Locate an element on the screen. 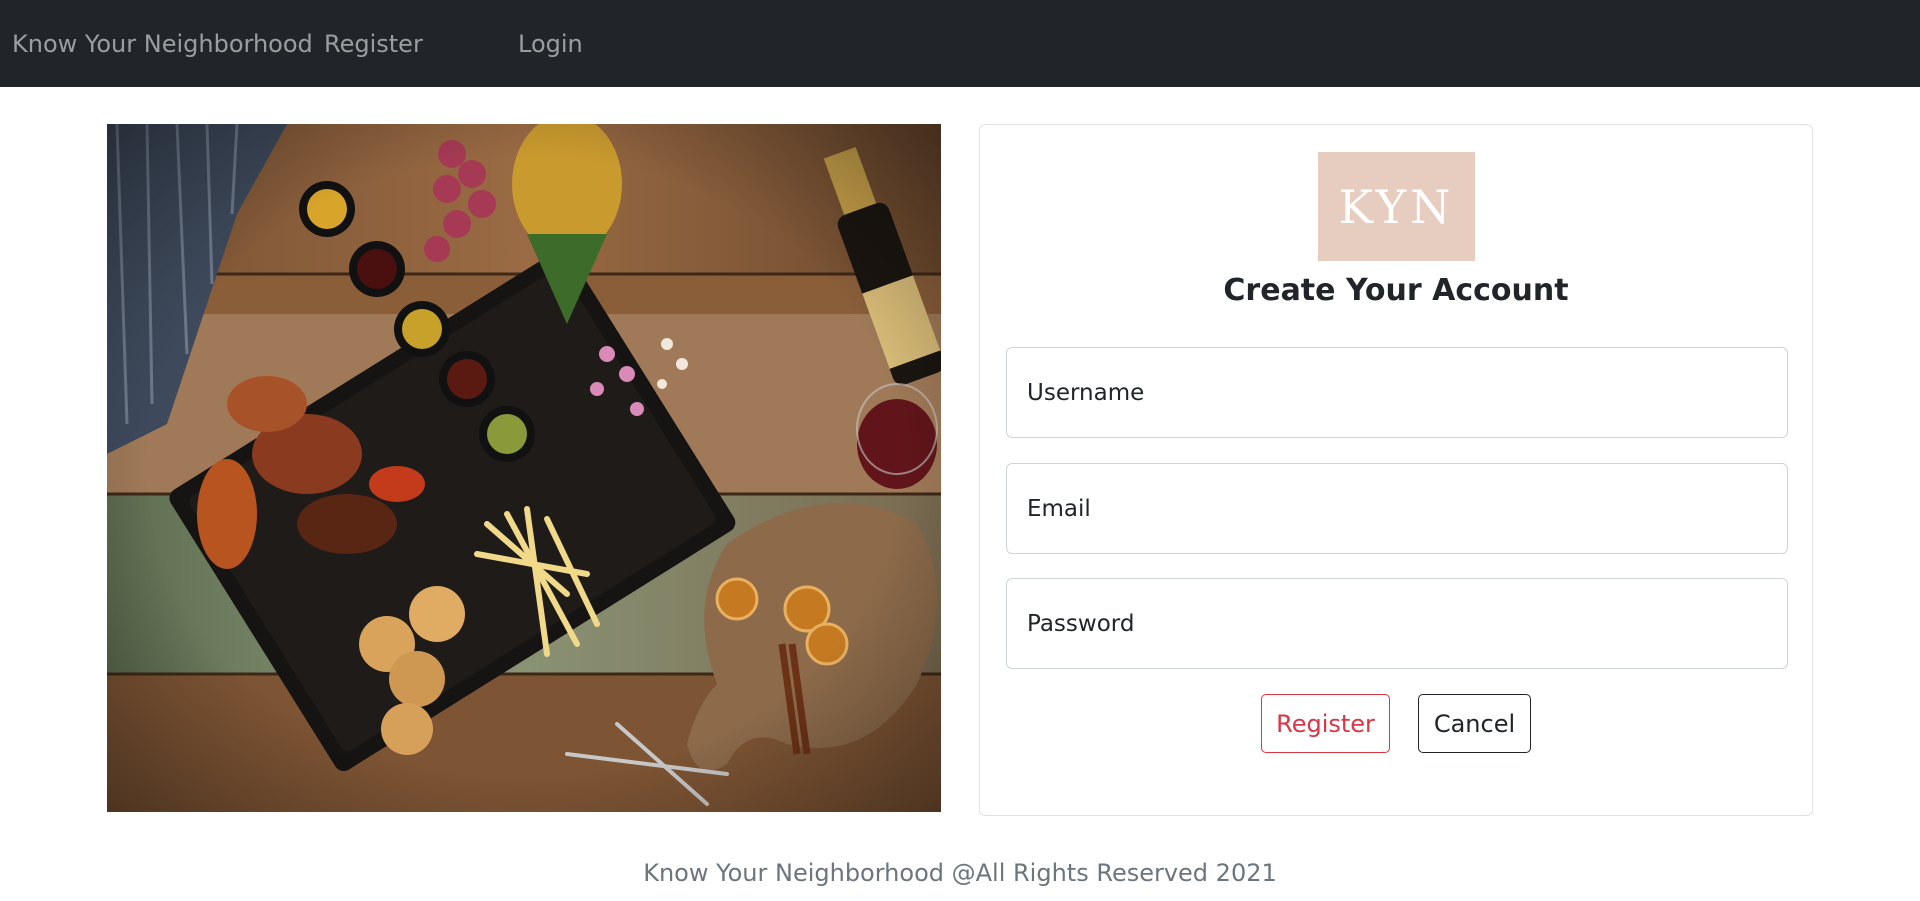 The width and height of the screenshot is (1920, 901). nav-link-login: Login is located at coordinates (550, 44).